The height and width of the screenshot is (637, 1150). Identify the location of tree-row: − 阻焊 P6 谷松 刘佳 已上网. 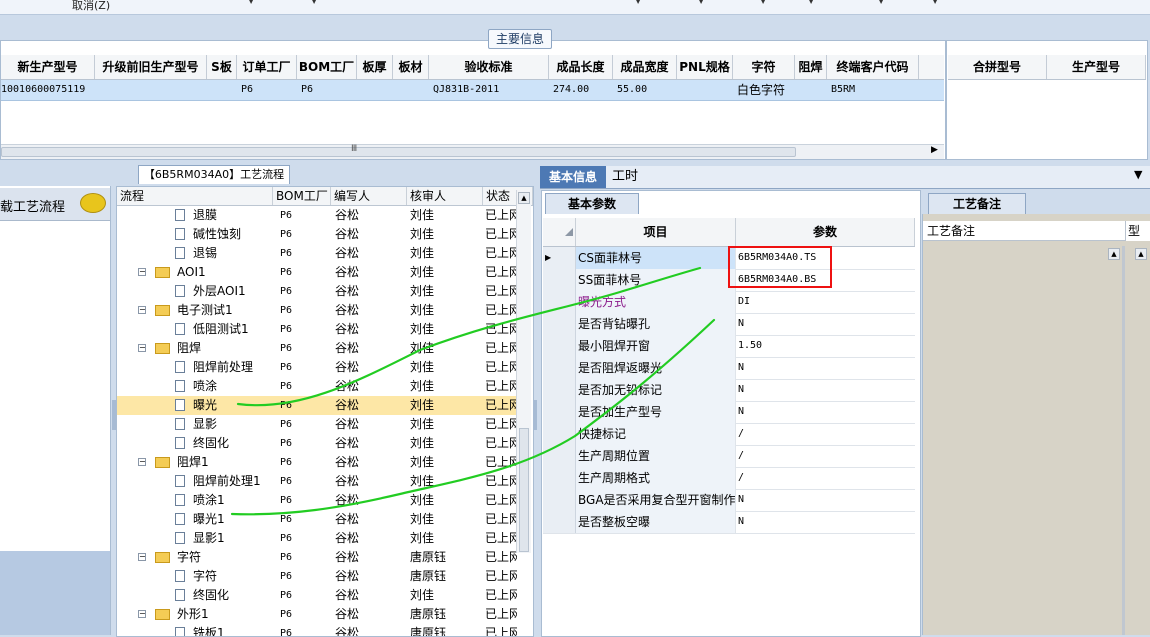
(318, 348).